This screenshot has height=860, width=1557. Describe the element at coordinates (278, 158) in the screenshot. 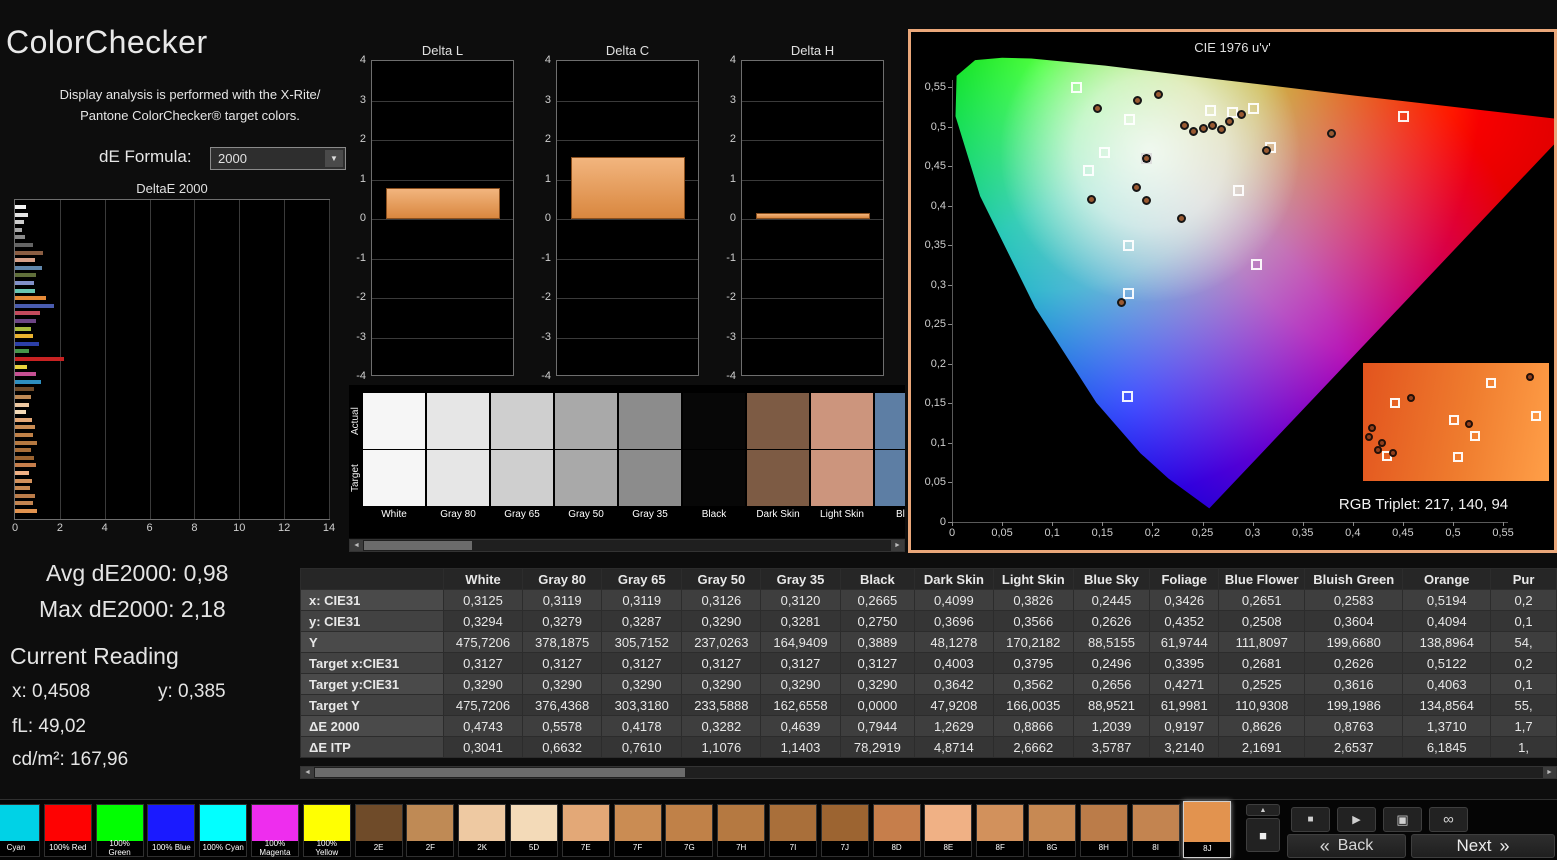

I see `de-formula-select: 2000 ▼` at that location.